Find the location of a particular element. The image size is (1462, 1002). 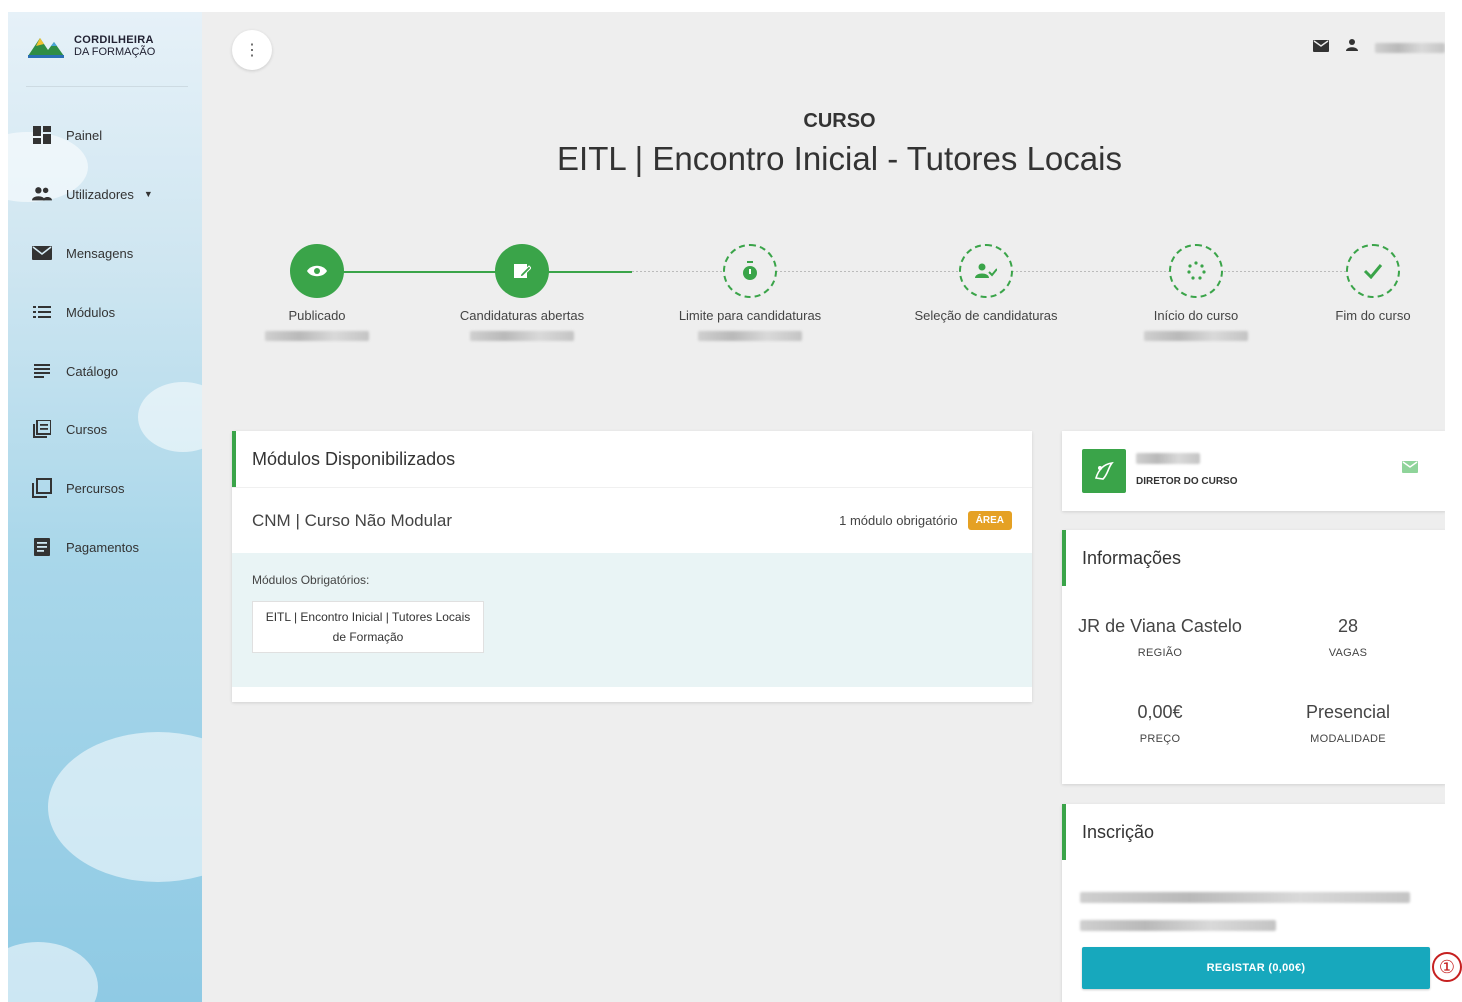

step-label: Fim do curso is located at coordinates (1373, 315).